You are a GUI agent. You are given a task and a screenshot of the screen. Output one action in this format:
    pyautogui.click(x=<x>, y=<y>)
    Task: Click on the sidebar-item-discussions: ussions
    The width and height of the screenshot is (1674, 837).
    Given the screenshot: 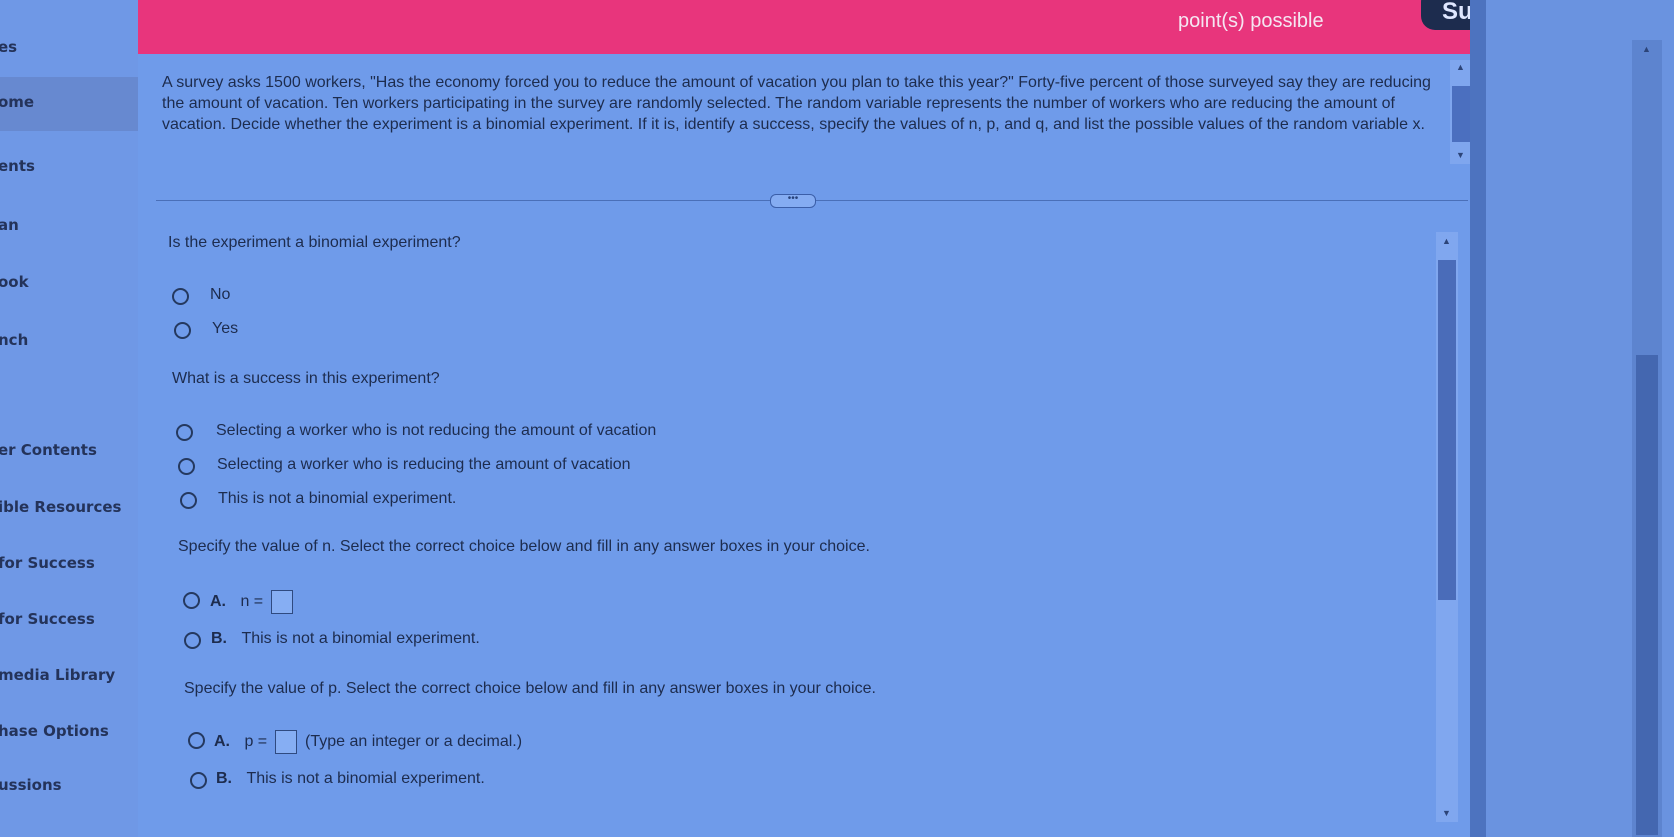 What is the action you would take?
    pyautogui.click(x=70, y=785)
    